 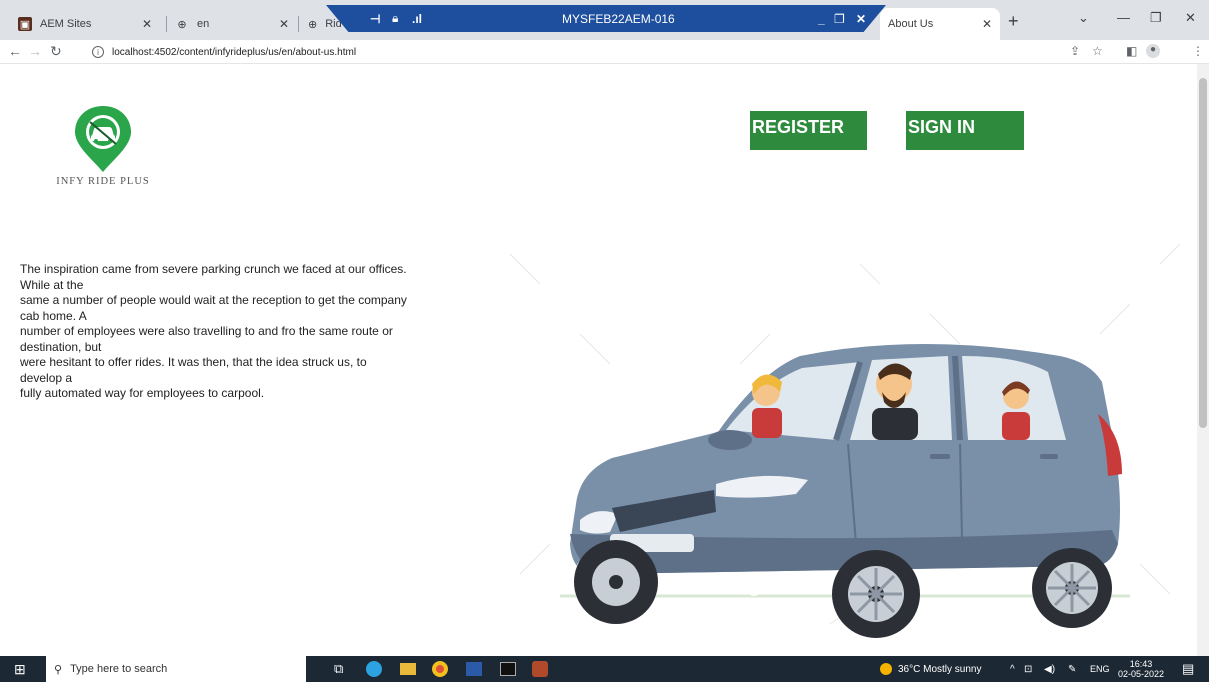 What do you see at coordinates (1156, 18) in the screenshot?
I see `restore-button: ❐` at bounding box center [1156, 18].